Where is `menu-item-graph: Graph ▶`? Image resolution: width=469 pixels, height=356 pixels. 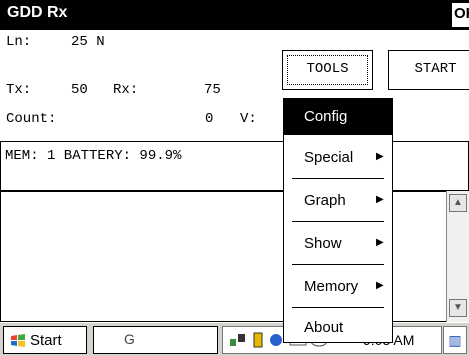
menu-item-graph: Graph ▶ is located at coordinates (338, 201).